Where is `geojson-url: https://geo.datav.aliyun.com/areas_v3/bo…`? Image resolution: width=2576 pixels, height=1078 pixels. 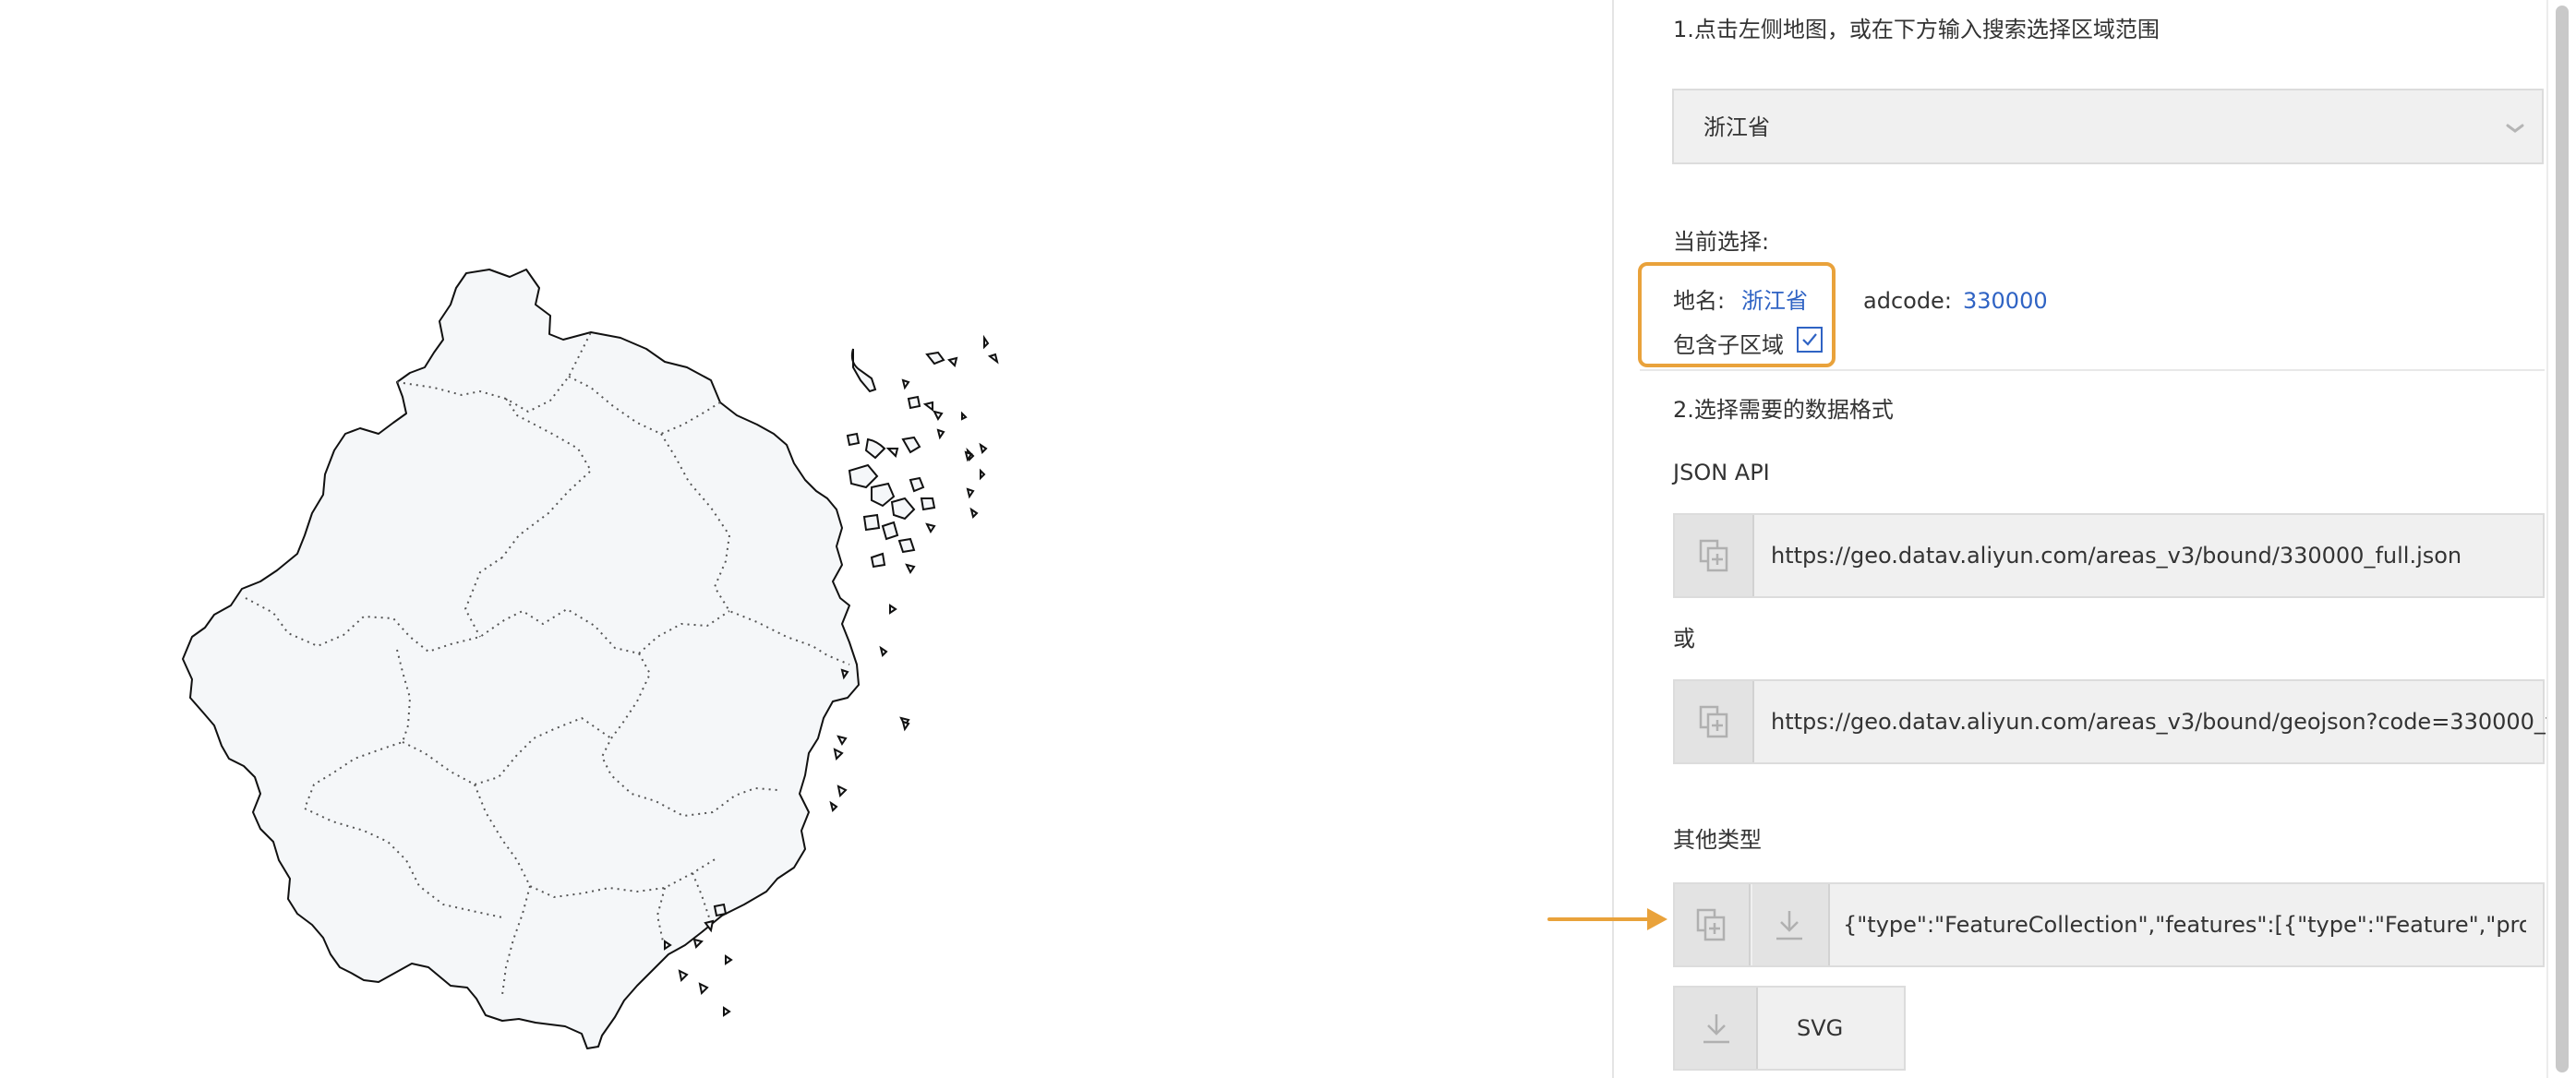
geojson-url: https://geo.datav.aliyun.com/areas_v3/bo… is located at coordinates (2173, 722).